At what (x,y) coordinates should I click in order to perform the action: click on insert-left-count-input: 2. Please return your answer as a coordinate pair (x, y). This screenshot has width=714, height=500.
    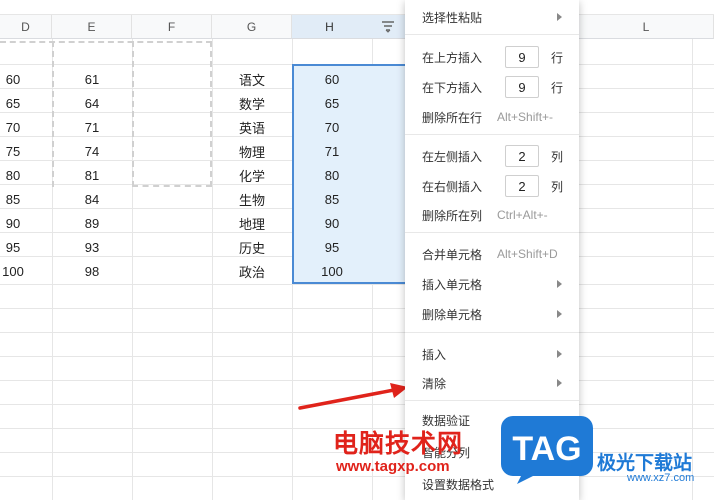
    Looking at the image, I should click on (522, 156).